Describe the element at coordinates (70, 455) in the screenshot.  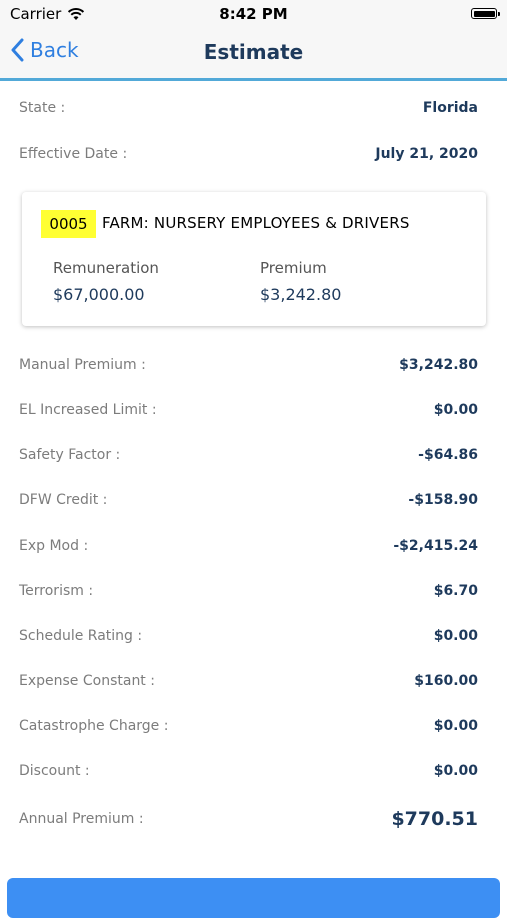
I see `safety-factor-label: Safety Factor :` at that location.